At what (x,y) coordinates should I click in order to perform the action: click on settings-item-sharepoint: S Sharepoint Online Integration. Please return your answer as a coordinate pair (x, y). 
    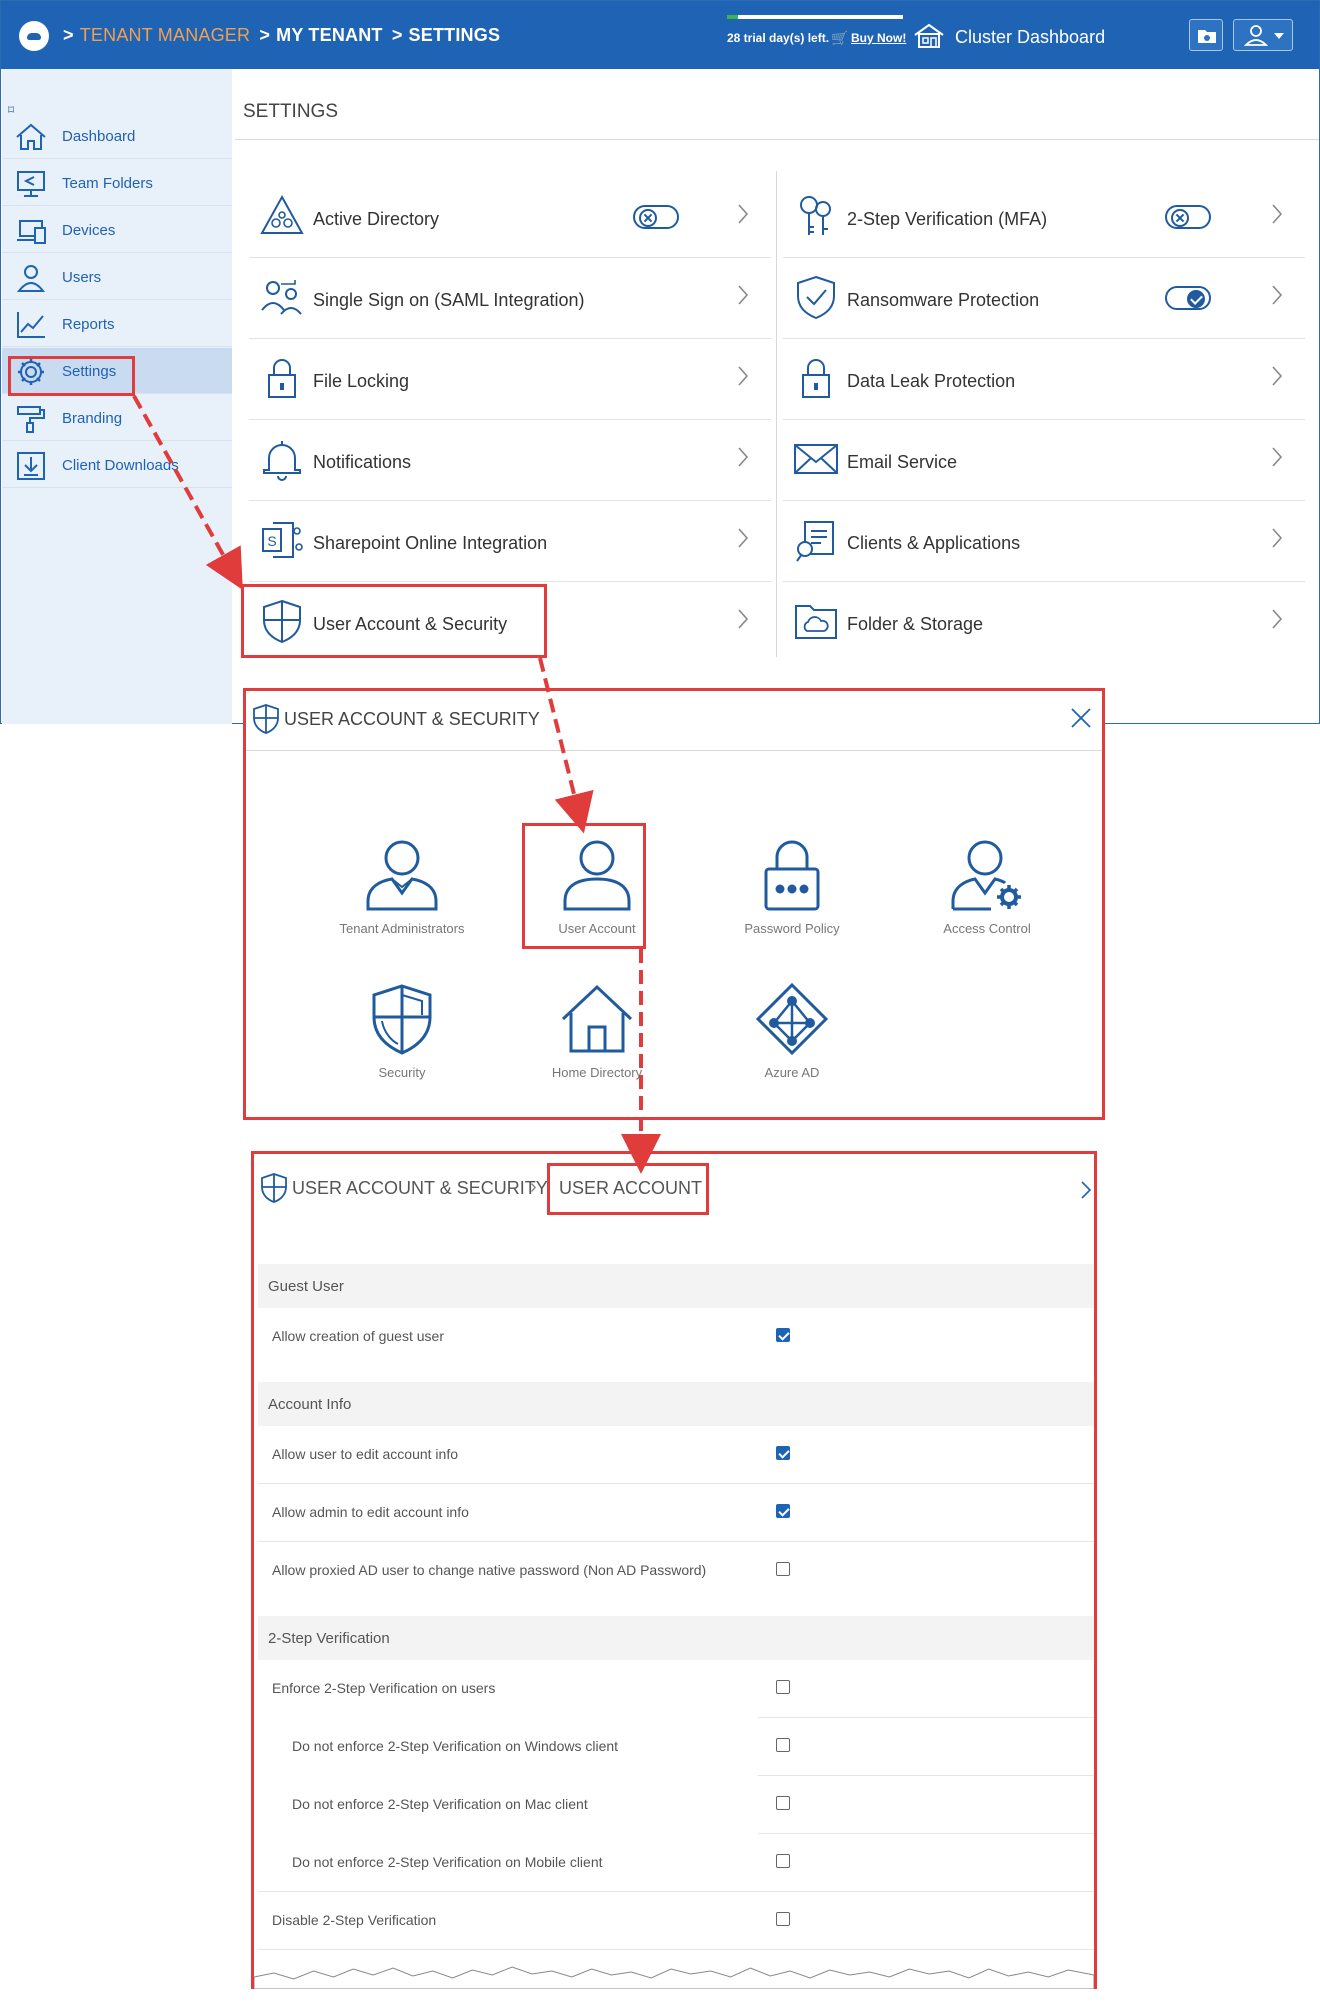
    Looking at the image, I should click on (507, 541).